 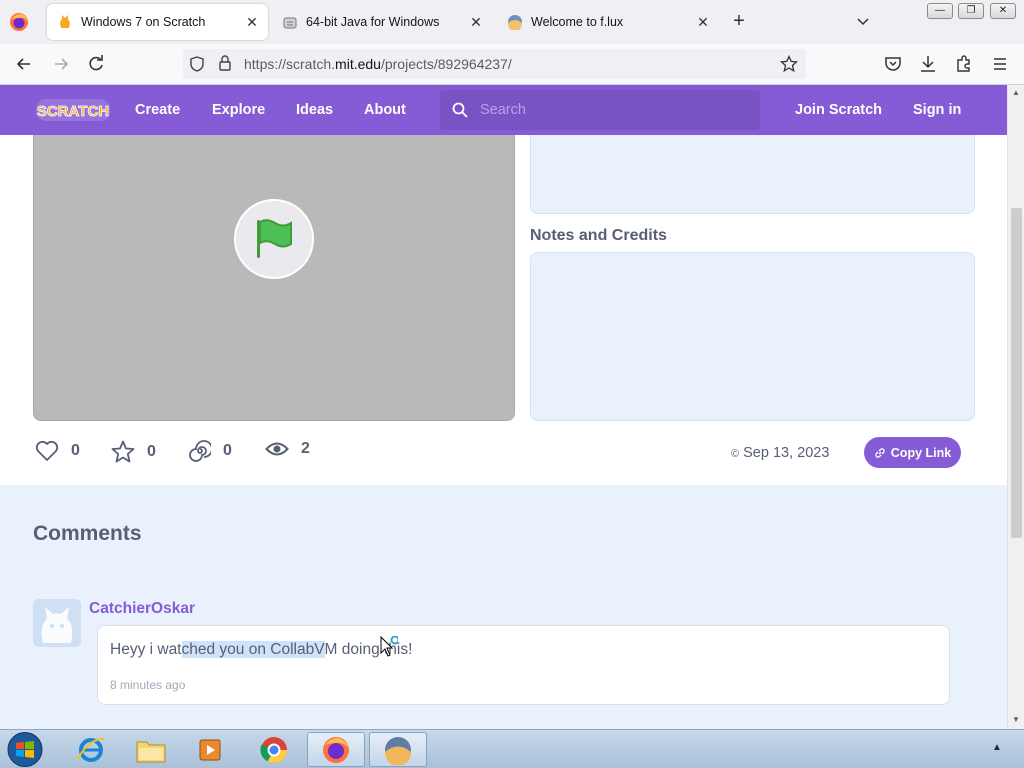 What do you see at coordinates (143, 22) in the screenshot?
I see `tab-title: Windows 7 on Scratch` at bounding box center [143, 22].